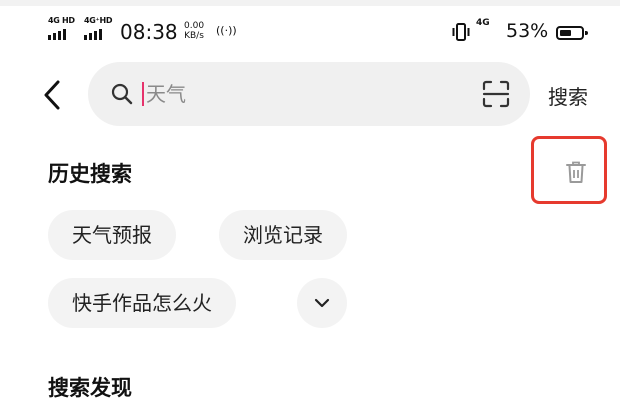  I want to click on battery-percent: 53%, so click(527, 31).